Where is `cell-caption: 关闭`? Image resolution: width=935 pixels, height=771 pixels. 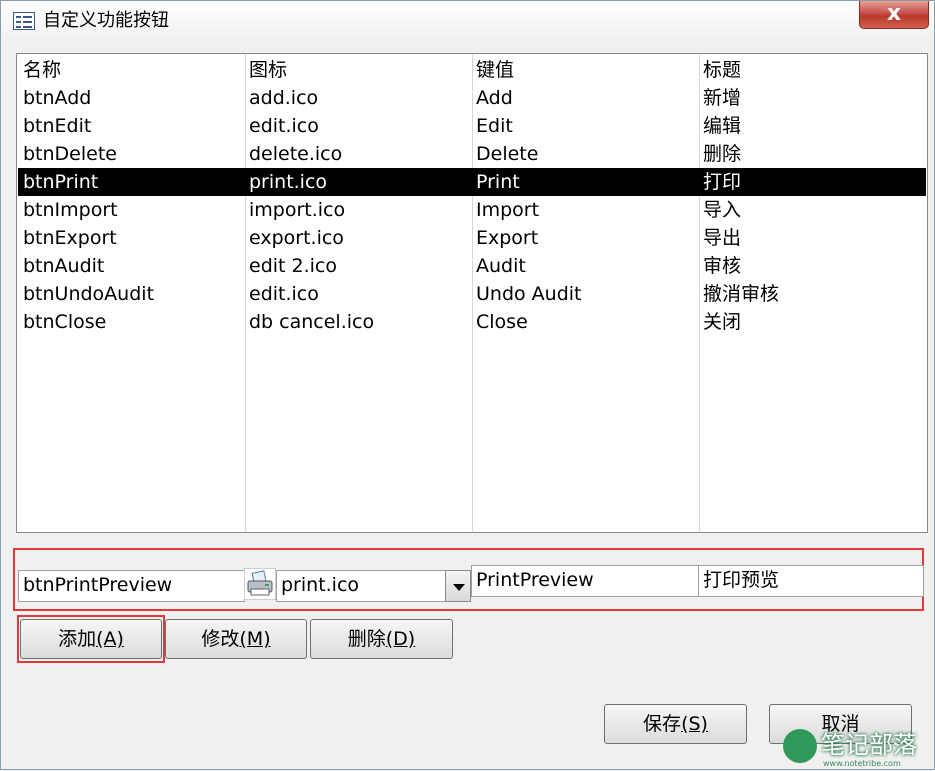 cell-caption: 关闭 is located at coordinates (722, 322).